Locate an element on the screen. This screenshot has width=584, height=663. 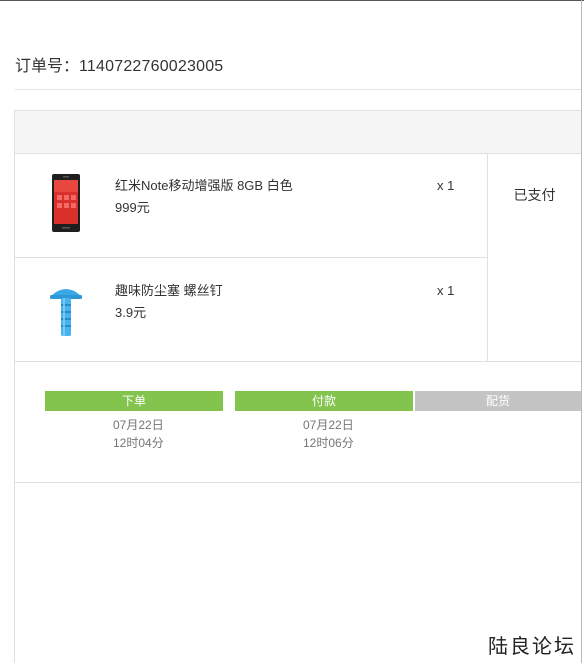
item-name: 红米Note移动增强版 8GB 白色 is located at coordinates (204, 184).